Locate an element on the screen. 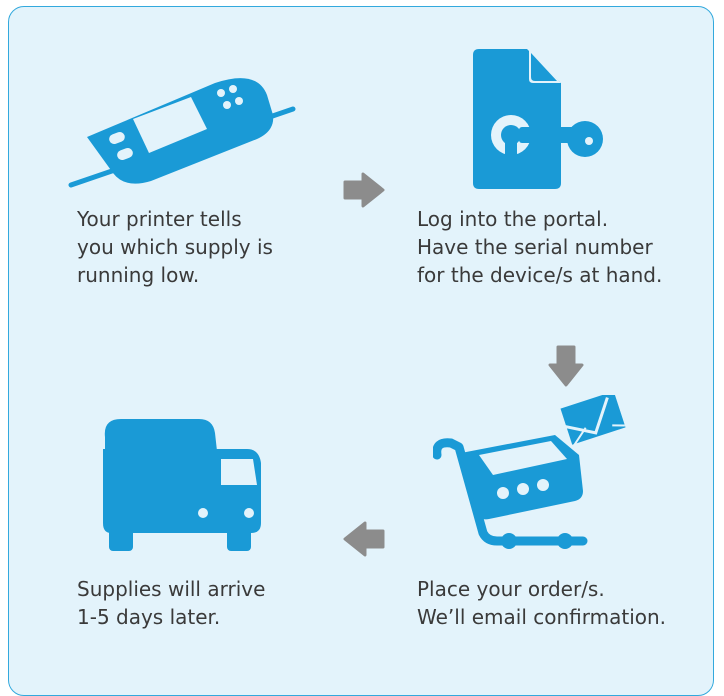  step-4-text: Supplies will arrive 1-5 days later. is located at coordinates (171, 603).